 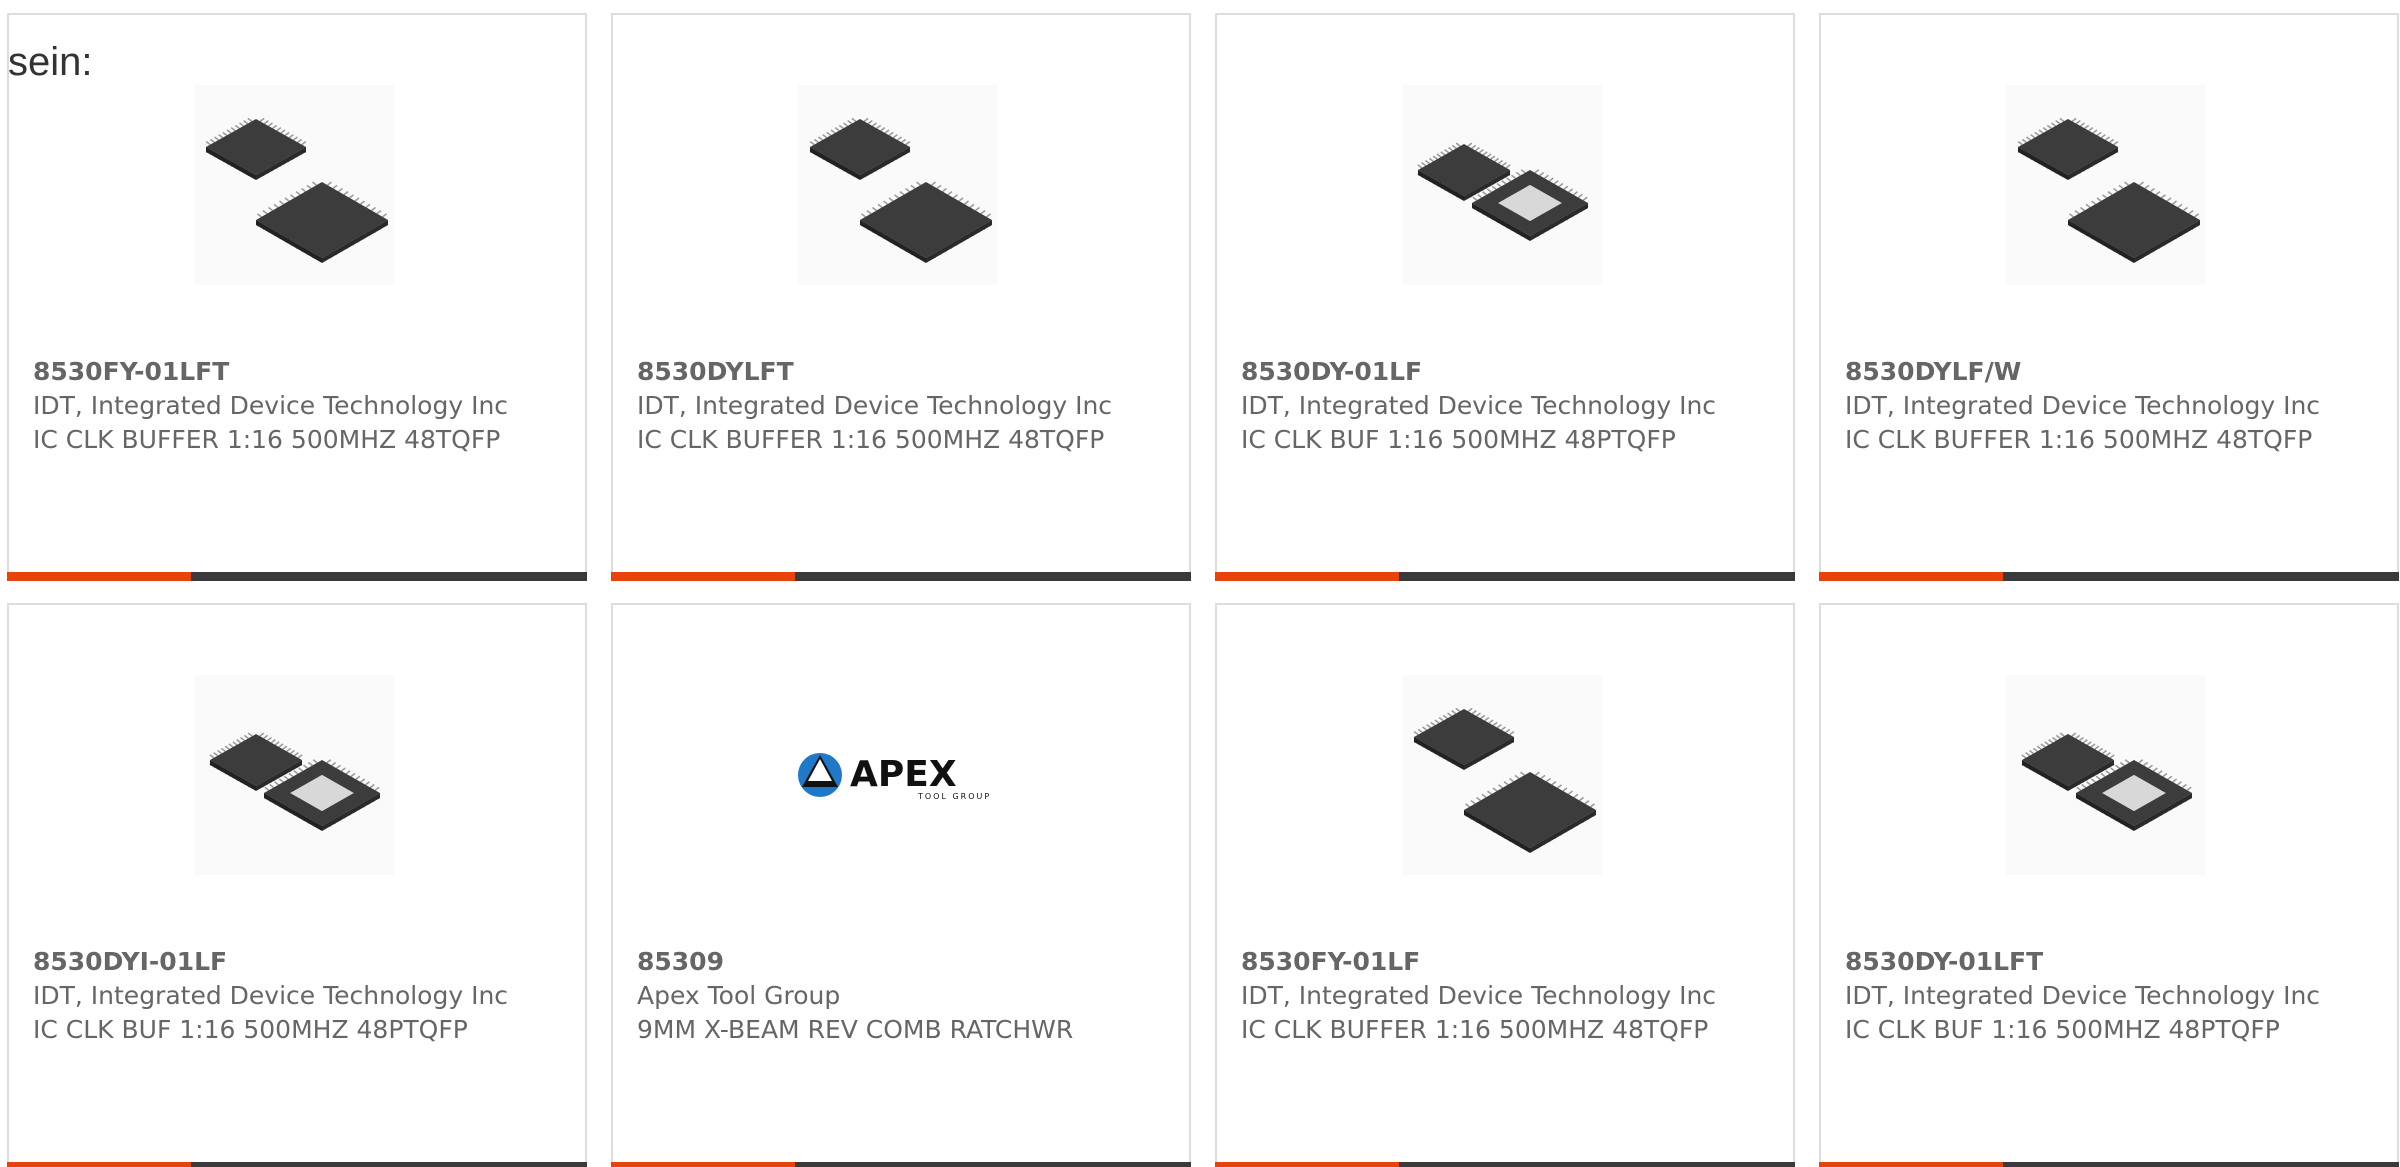 I want to click on product-part-number: 8530FY-01LF, so click(x=1491, y=962).